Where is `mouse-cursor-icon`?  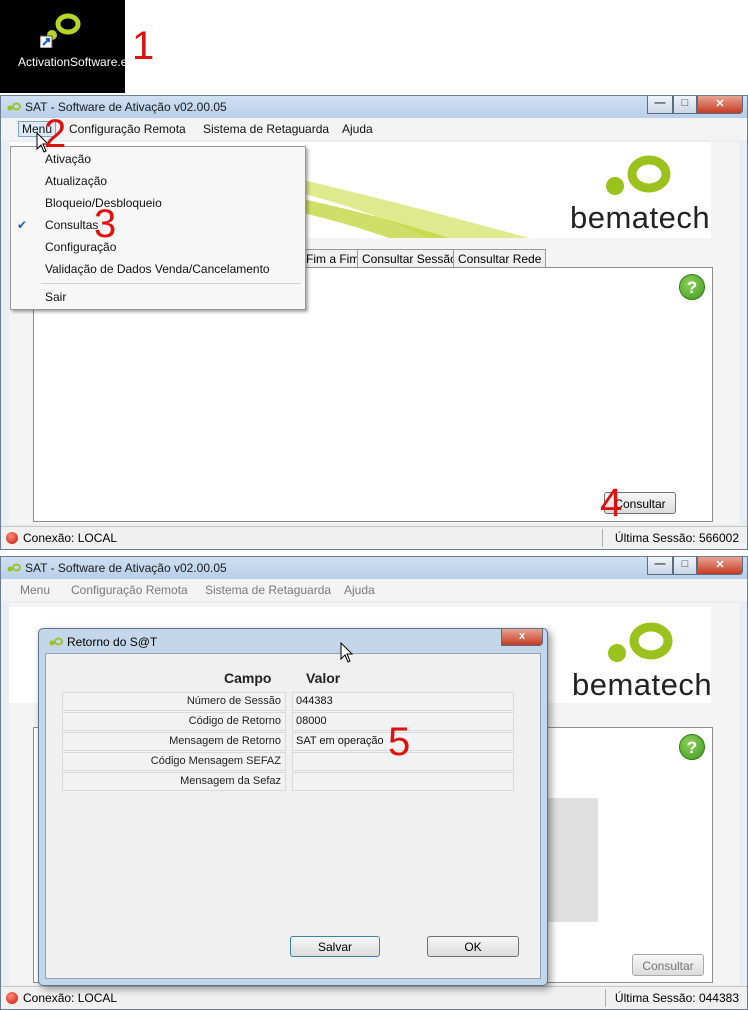 mouse-cursor-icon is located at coordinates (347, 652).